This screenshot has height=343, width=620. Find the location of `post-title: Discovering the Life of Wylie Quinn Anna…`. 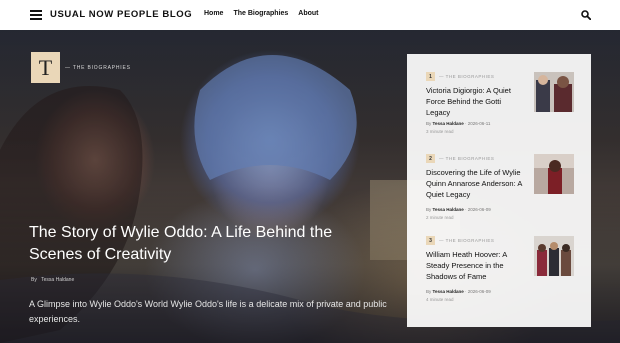

post-title: Discovering the Life of Wylie Quinn Anna… is located at coordinates (476, 183).